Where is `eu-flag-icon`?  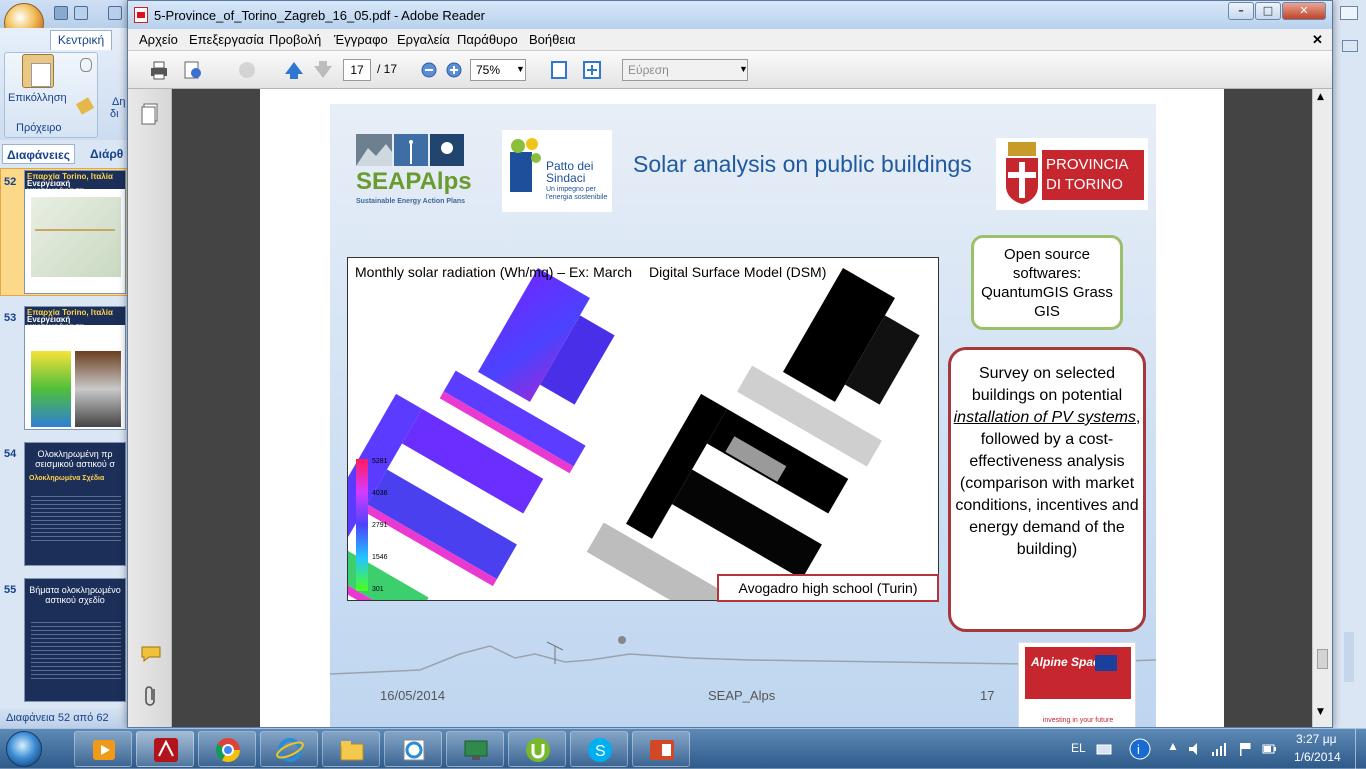 eu-flag-icon is located at coordinates (1106, 663).